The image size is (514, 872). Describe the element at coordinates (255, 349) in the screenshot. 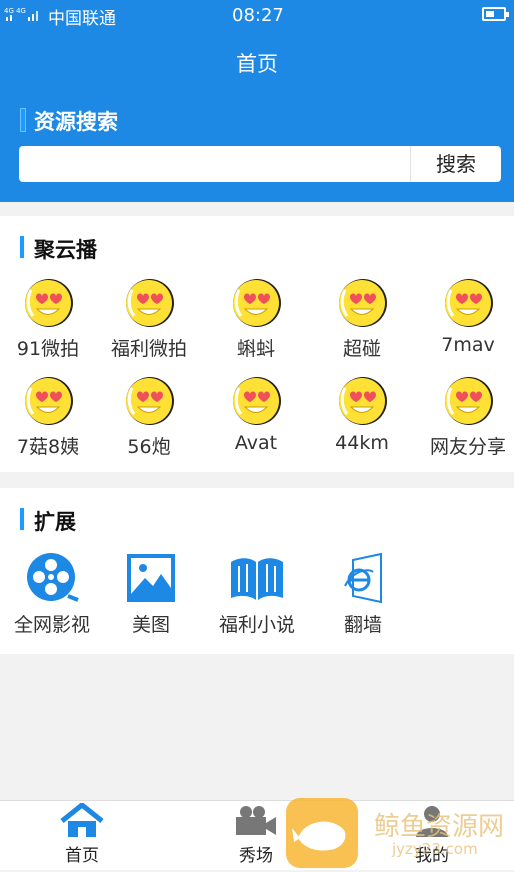

I see `juyunbo-item-label: 蝌蚪` at that location.